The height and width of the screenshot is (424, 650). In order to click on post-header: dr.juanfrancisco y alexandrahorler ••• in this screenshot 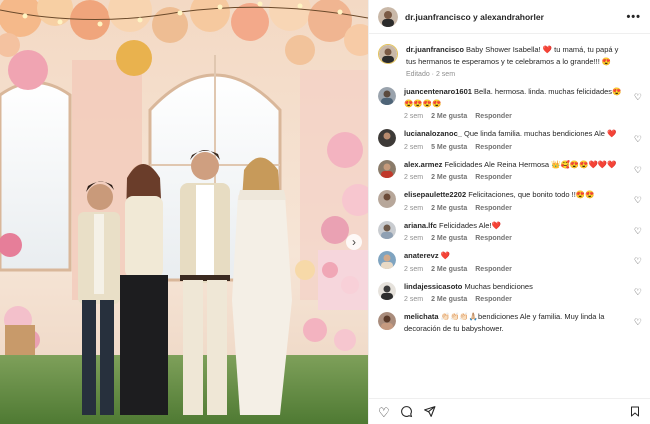, I will do `click(509, 17)`.